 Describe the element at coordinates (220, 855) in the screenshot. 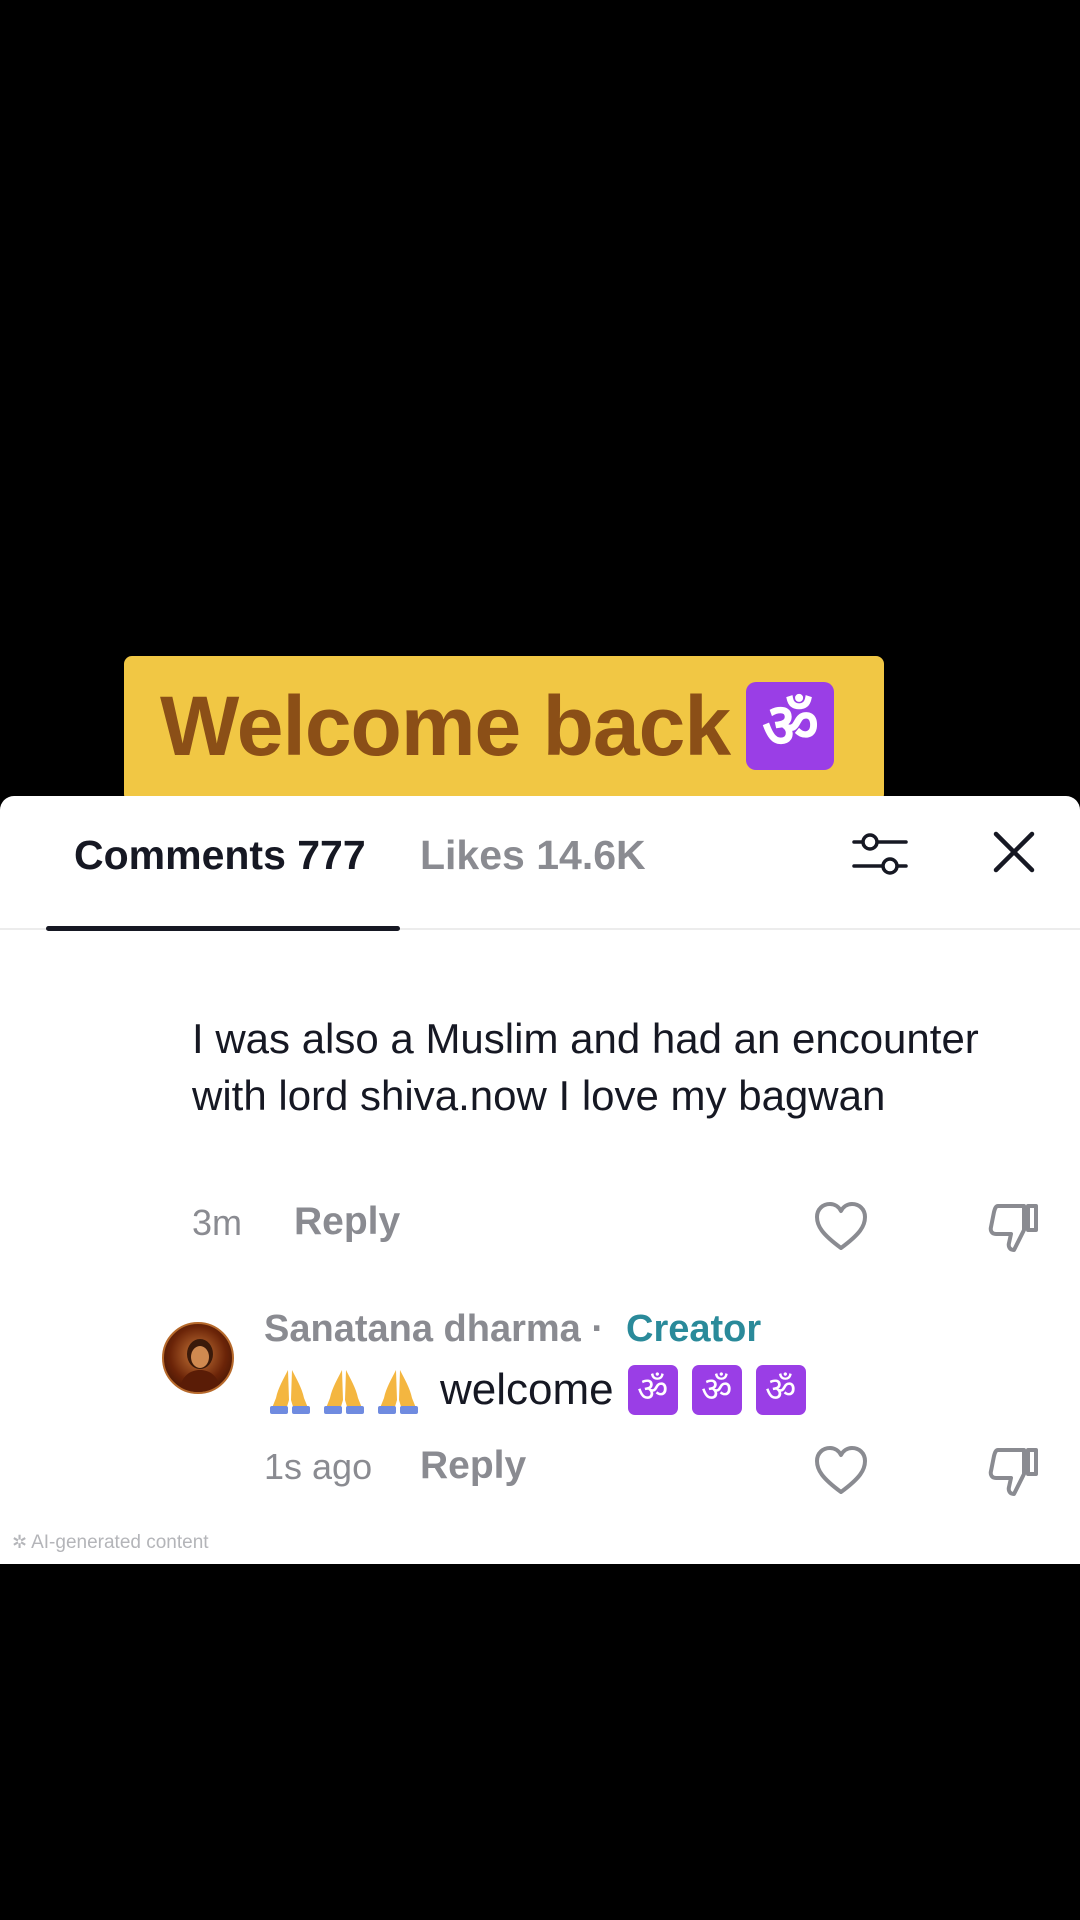

I see `tab-comments: Comments 777` at that location.